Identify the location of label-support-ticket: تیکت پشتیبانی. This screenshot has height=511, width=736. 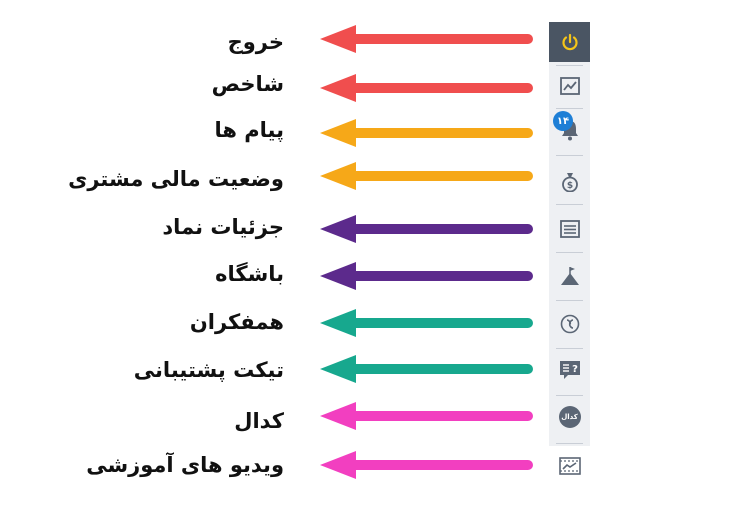
(208, 370).